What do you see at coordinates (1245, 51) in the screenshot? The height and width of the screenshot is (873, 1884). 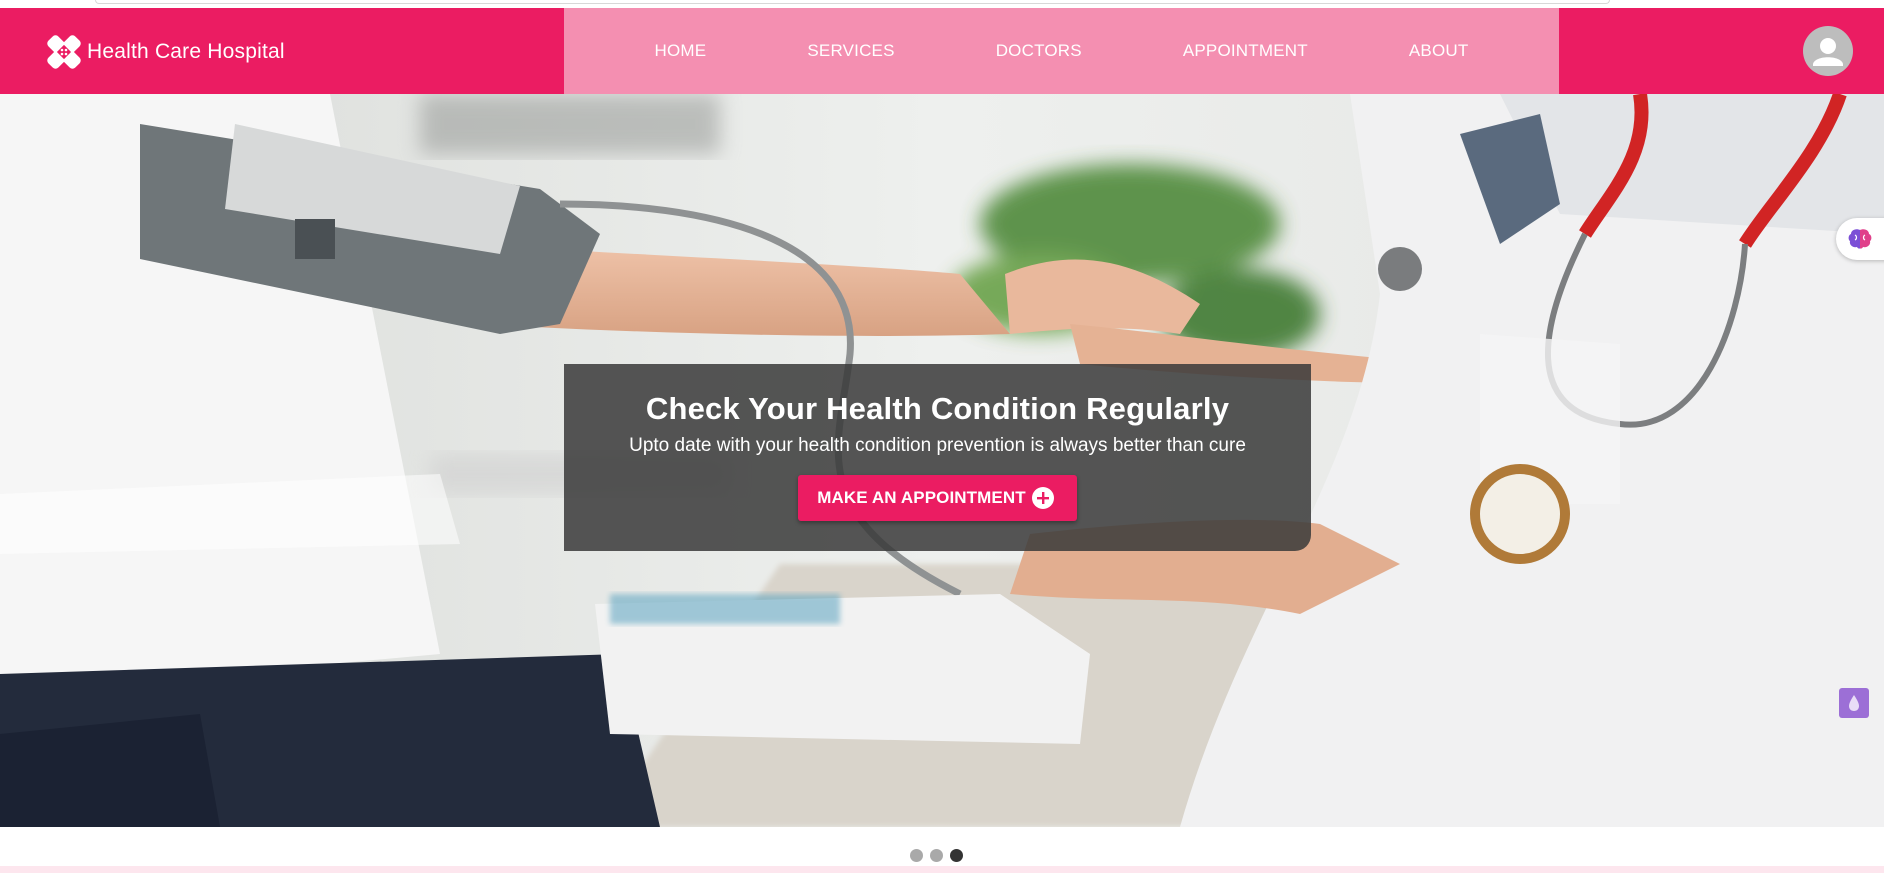 I see `nav-appointment: APPOINTMENT` at bounding box center [1245, 51].